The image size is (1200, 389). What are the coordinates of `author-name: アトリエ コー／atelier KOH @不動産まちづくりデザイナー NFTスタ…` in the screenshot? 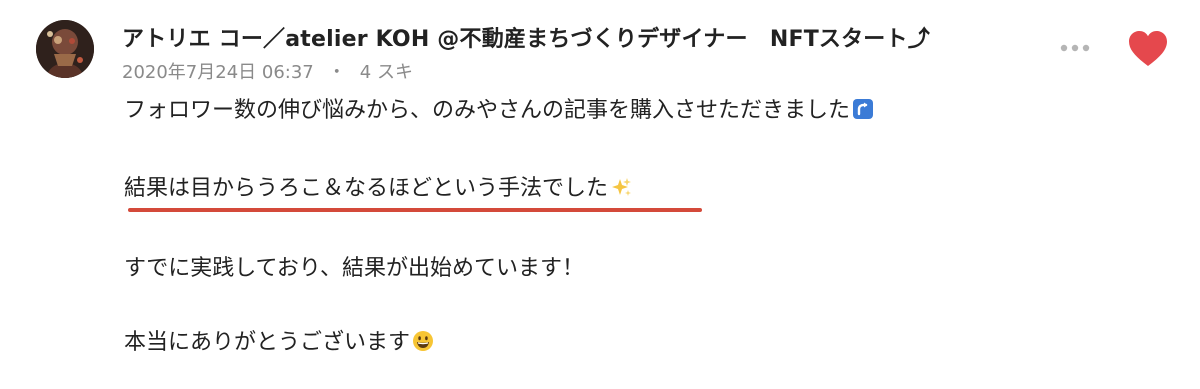 It's located at (526, 37).